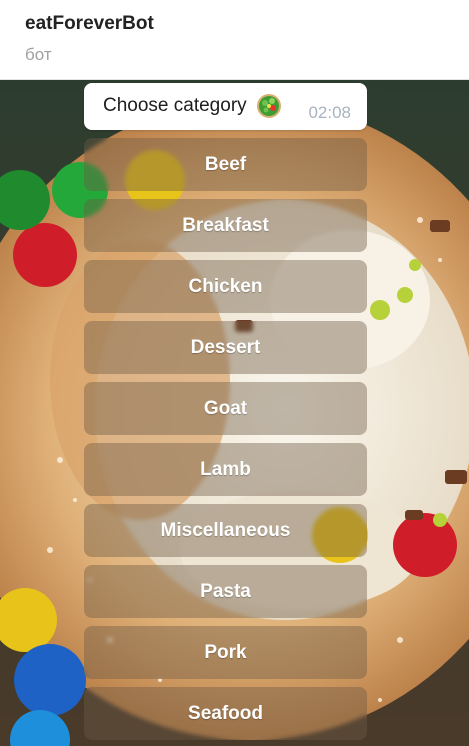 The height and width of the screenshot is (746, 469). I want to click on message-time: 02:08, so click(329, 112).